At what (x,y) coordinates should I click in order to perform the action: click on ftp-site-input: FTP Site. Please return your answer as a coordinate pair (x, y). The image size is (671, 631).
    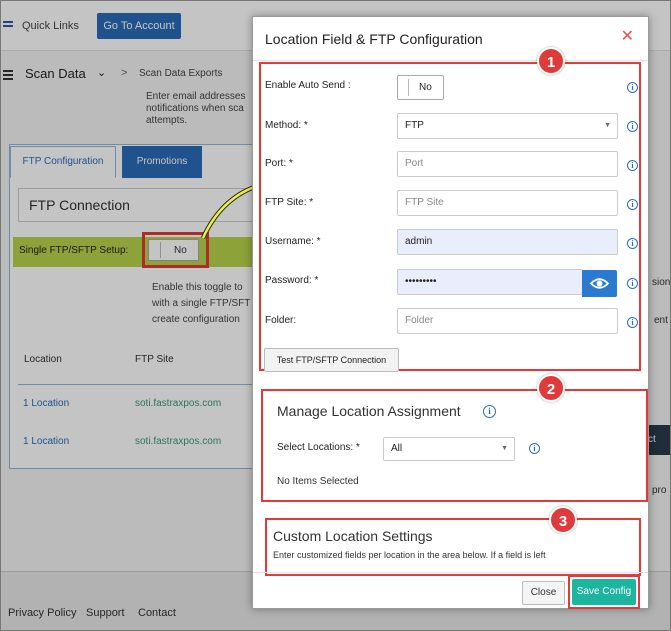
    Looking at the image, I should click on (507, 203).